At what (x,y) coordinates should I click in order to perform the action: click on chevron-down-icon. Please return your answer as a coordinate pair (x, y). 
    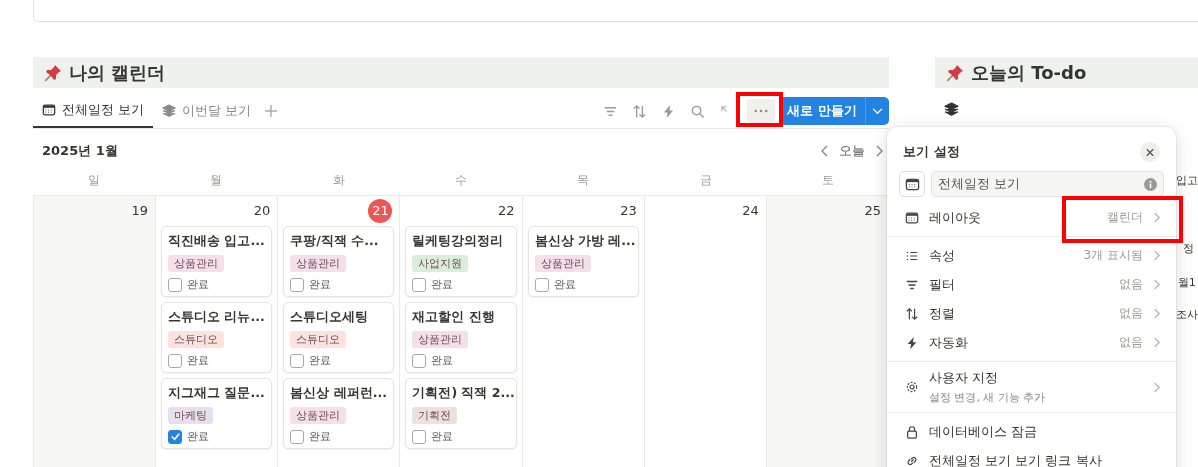
    Looking at the image, I should click on (877, 111).